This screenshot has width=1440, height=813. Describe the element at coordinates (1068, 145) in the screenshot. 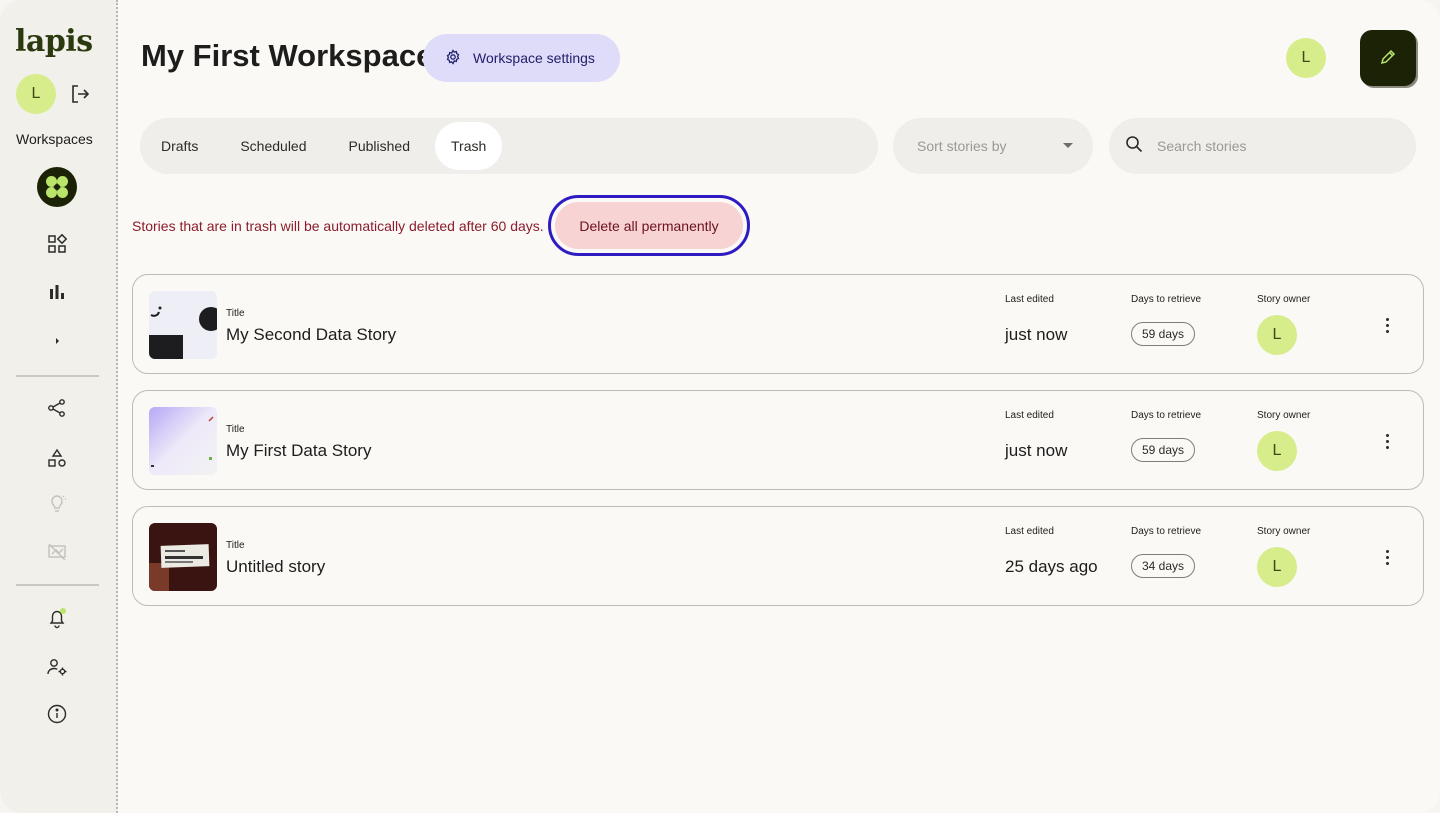

I see `caret-down-icon` at that location.